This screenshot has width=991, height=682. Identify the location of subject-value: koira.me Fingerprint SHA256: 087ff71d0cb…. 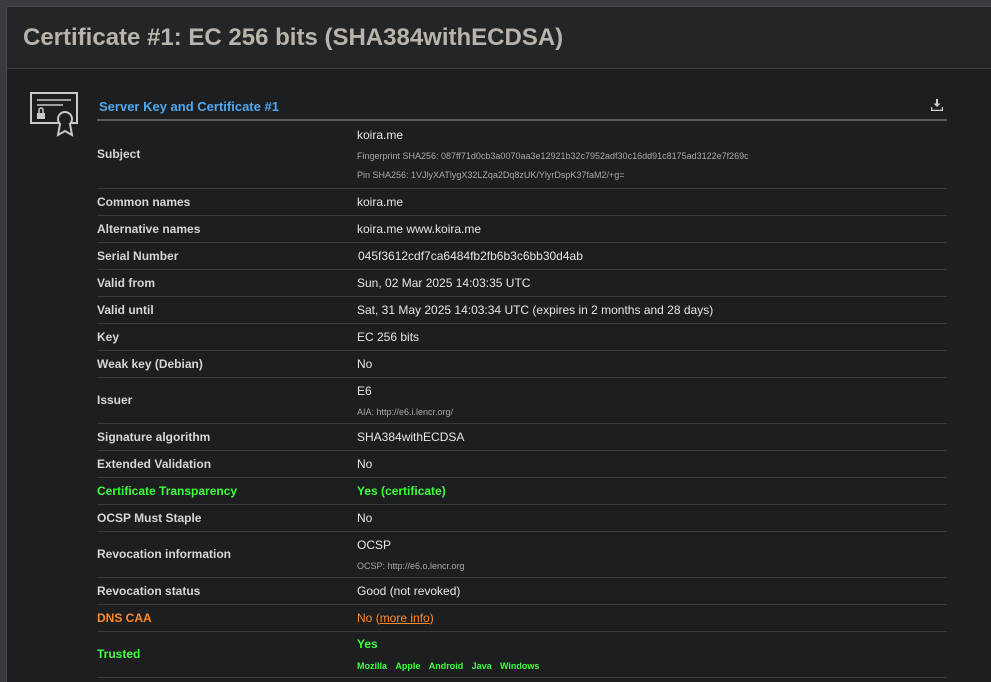
(652, 155).